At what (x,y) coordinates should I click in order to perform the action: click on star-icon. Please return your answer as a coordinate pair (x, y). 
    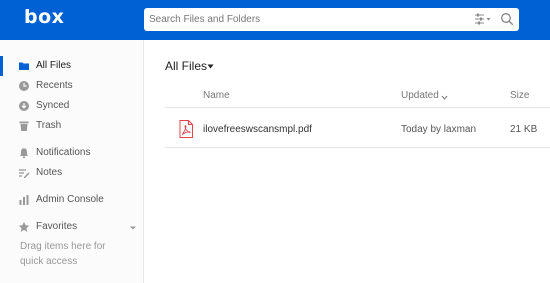
    Looking at the image, I should click on (24, 226).